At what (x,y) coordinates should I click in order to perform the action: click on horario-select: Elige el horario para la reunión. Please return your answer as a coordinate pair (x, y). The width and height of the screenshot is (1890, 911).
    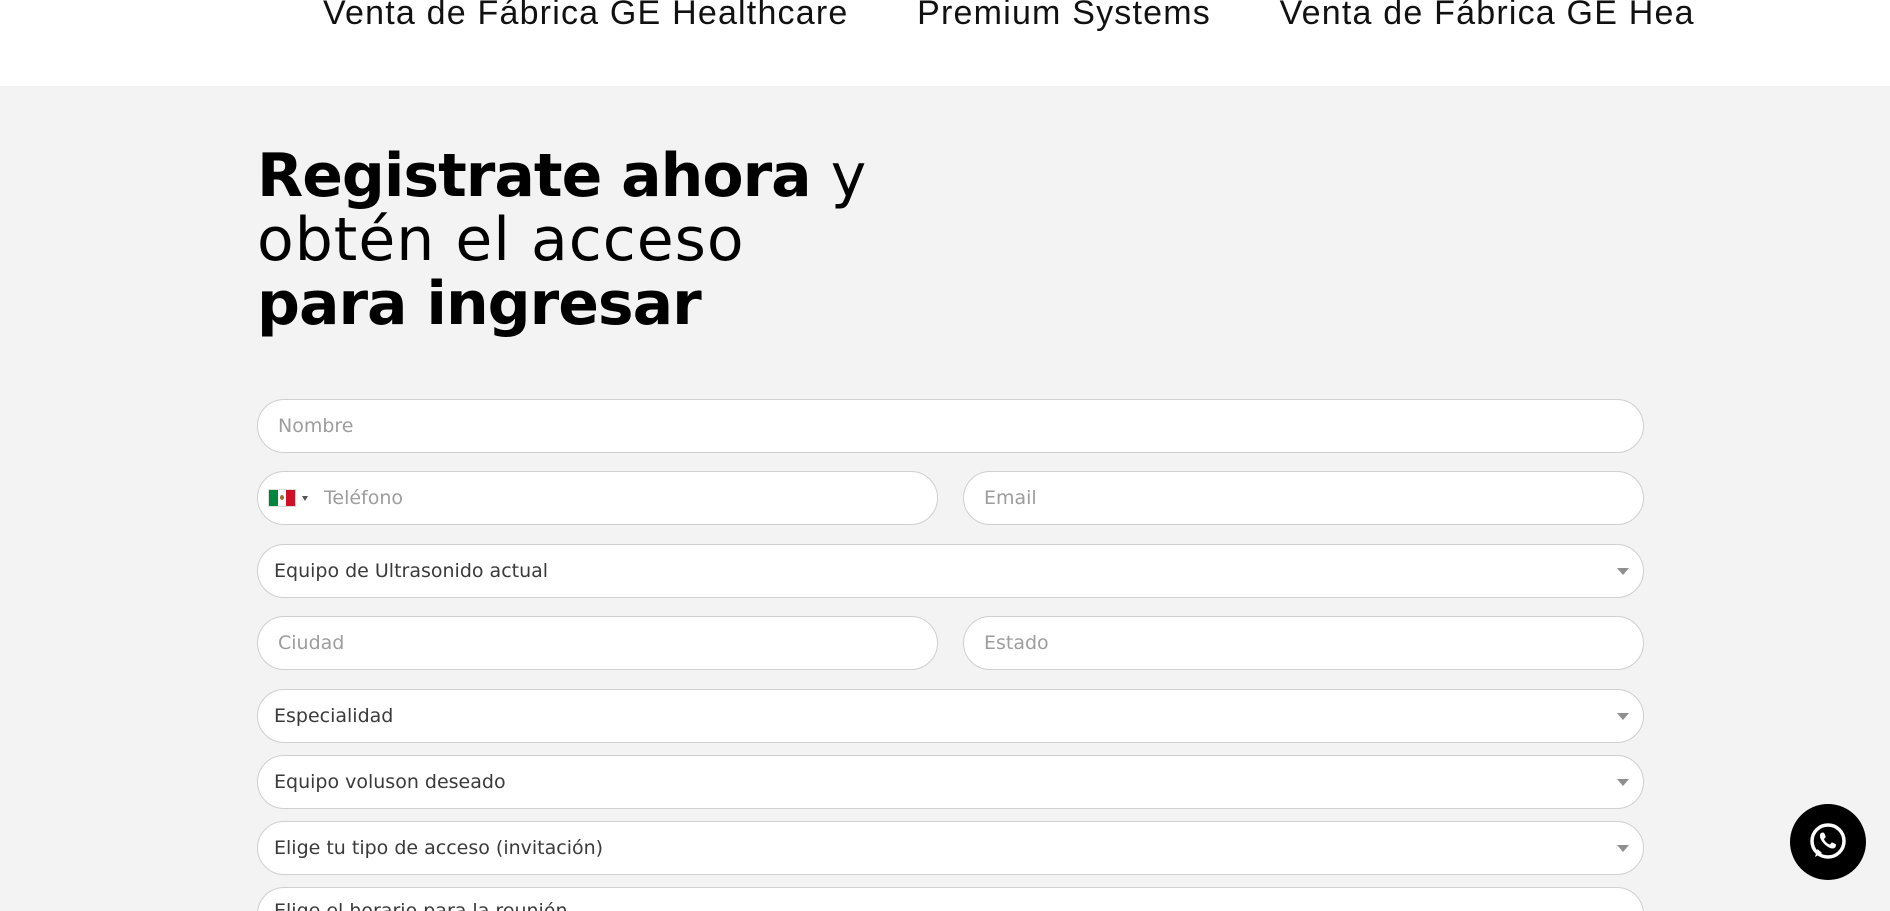
    Looking at the image, I should click on (950, 899).